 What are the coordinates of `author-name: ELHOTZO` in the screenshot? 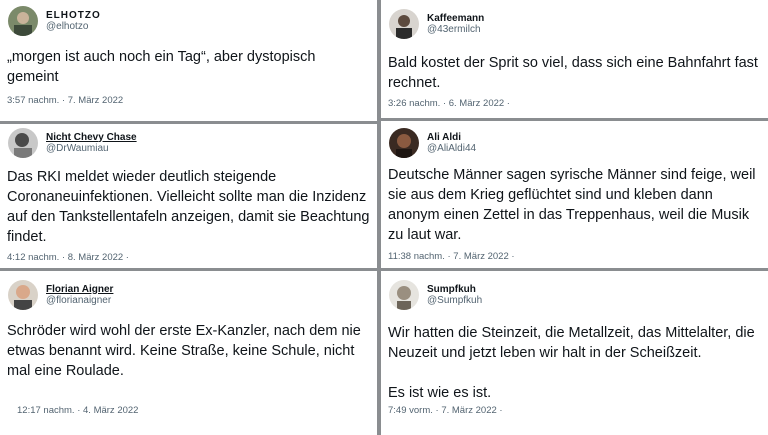 It's located at (73, 16).